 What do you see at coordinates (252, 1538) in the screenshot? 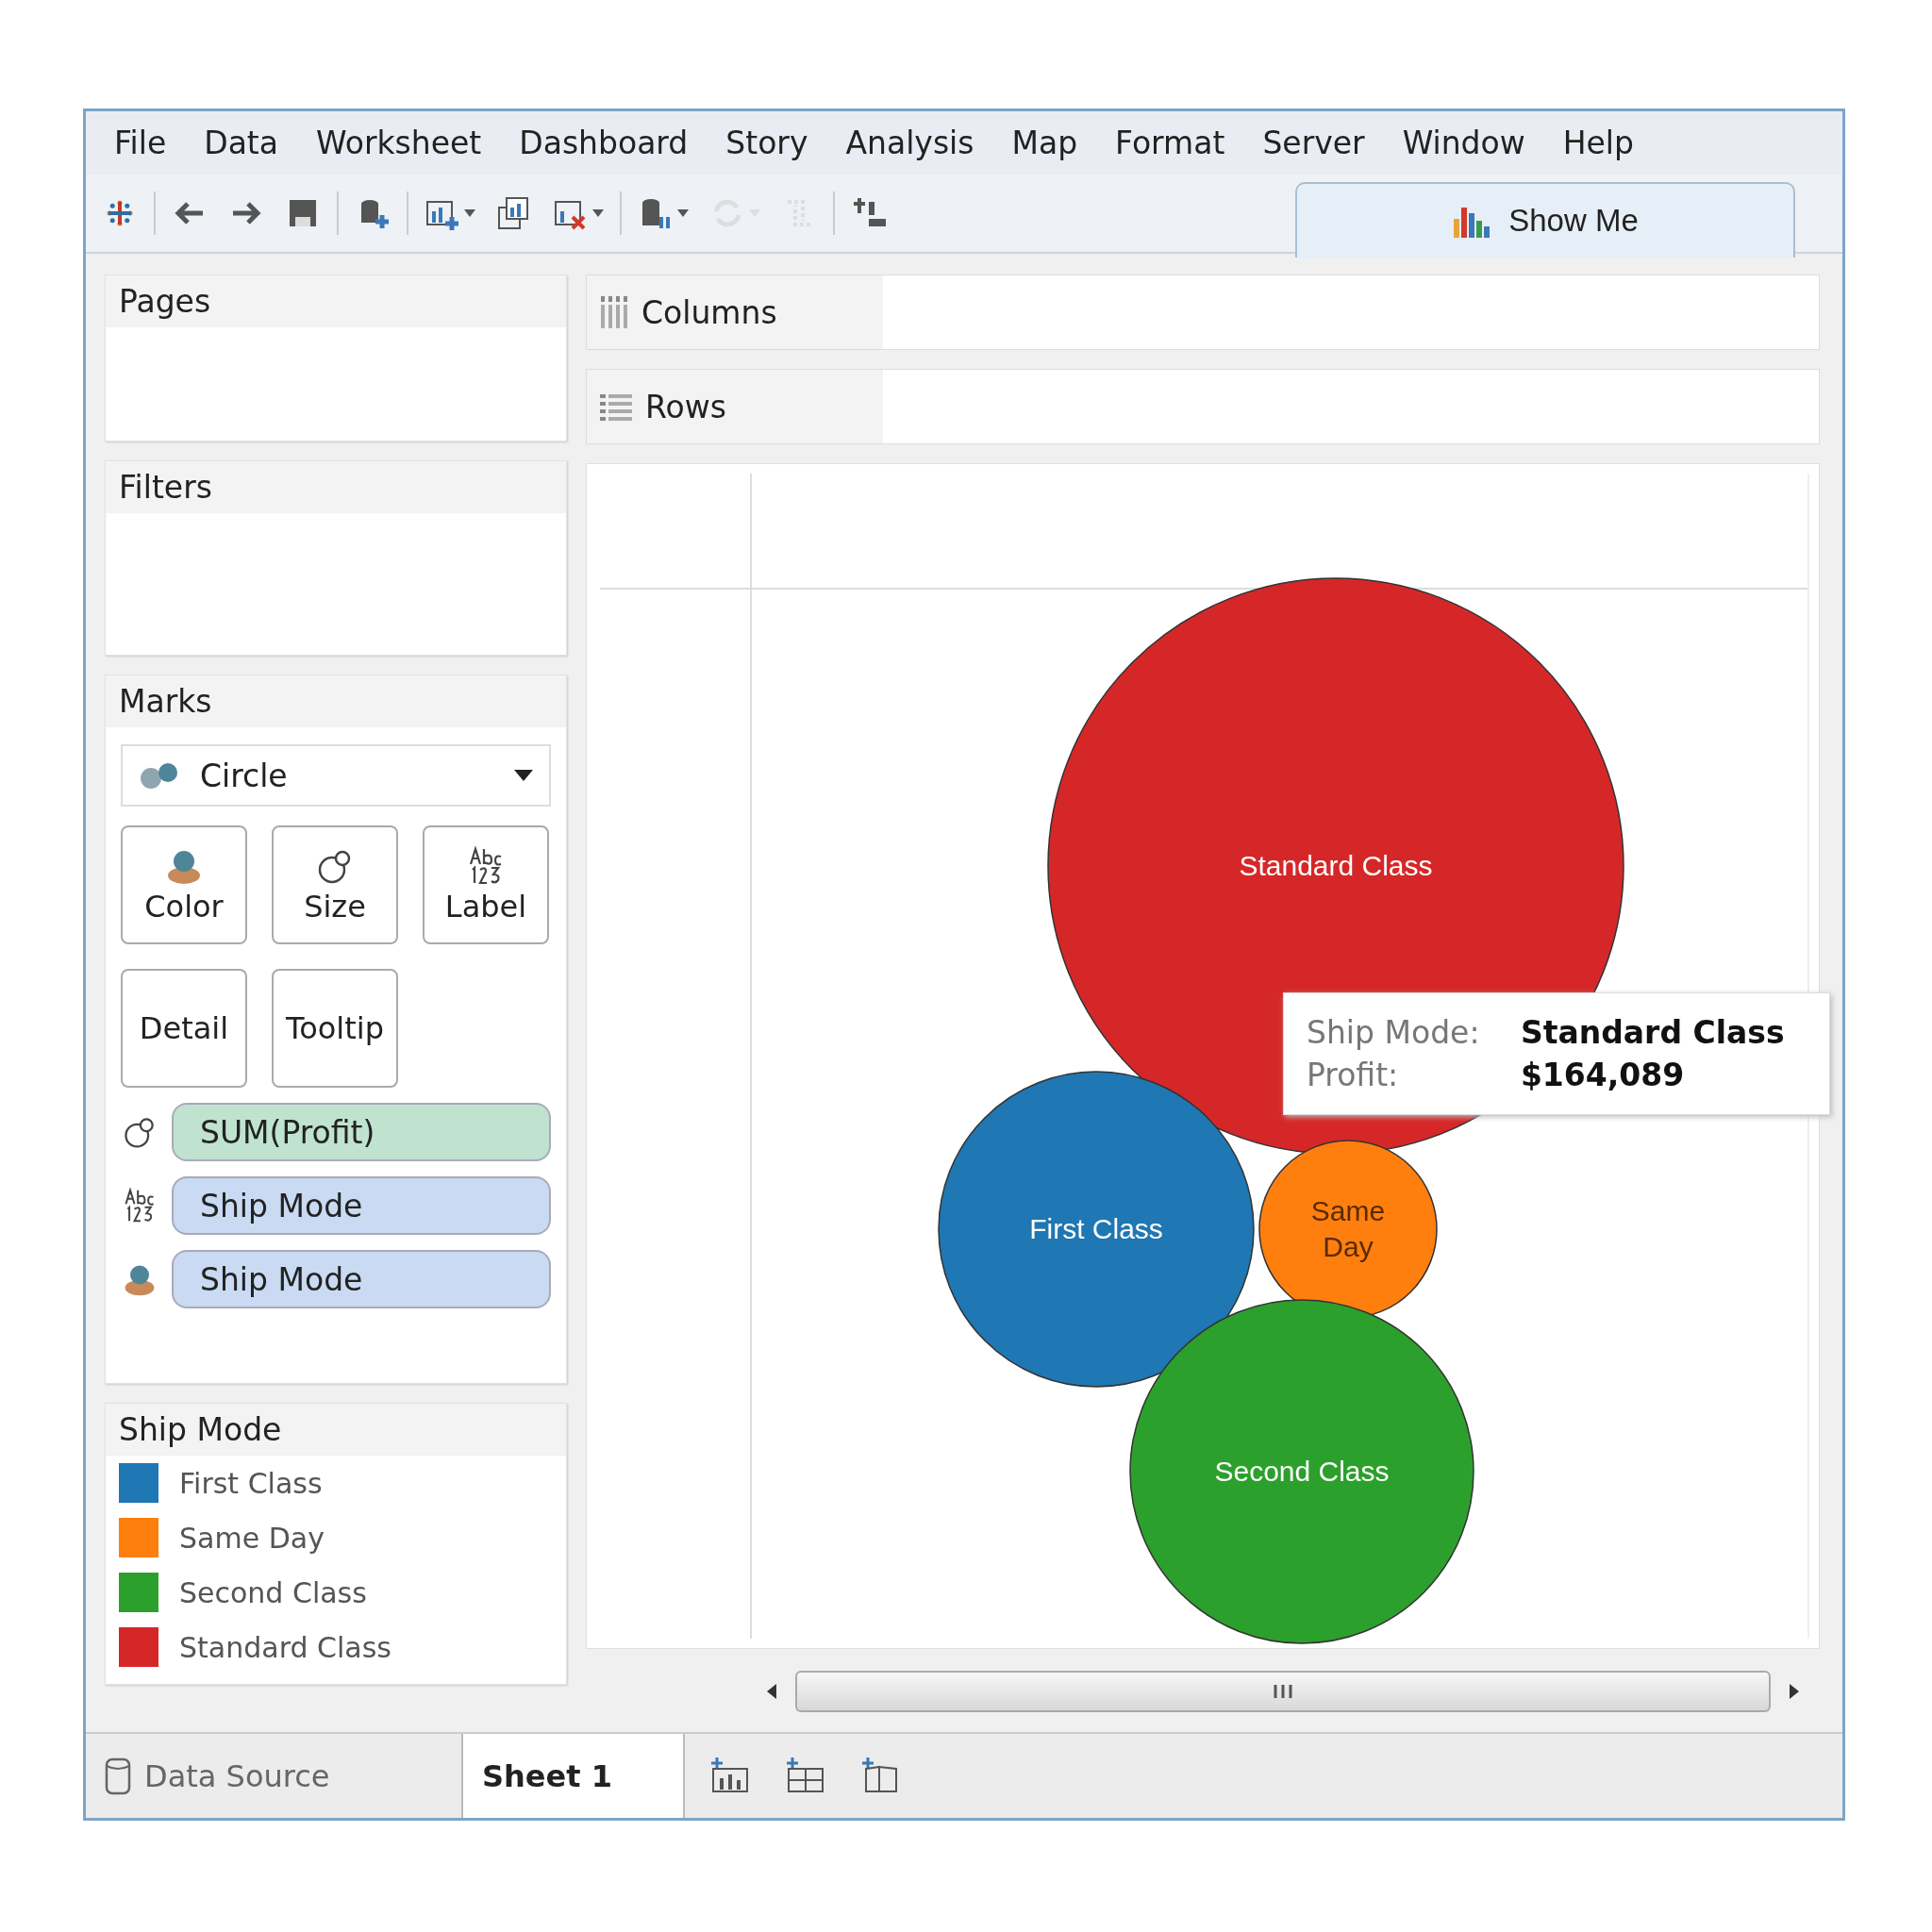
I see `legend-label: Same Day` at bounding box center [252, 1538].